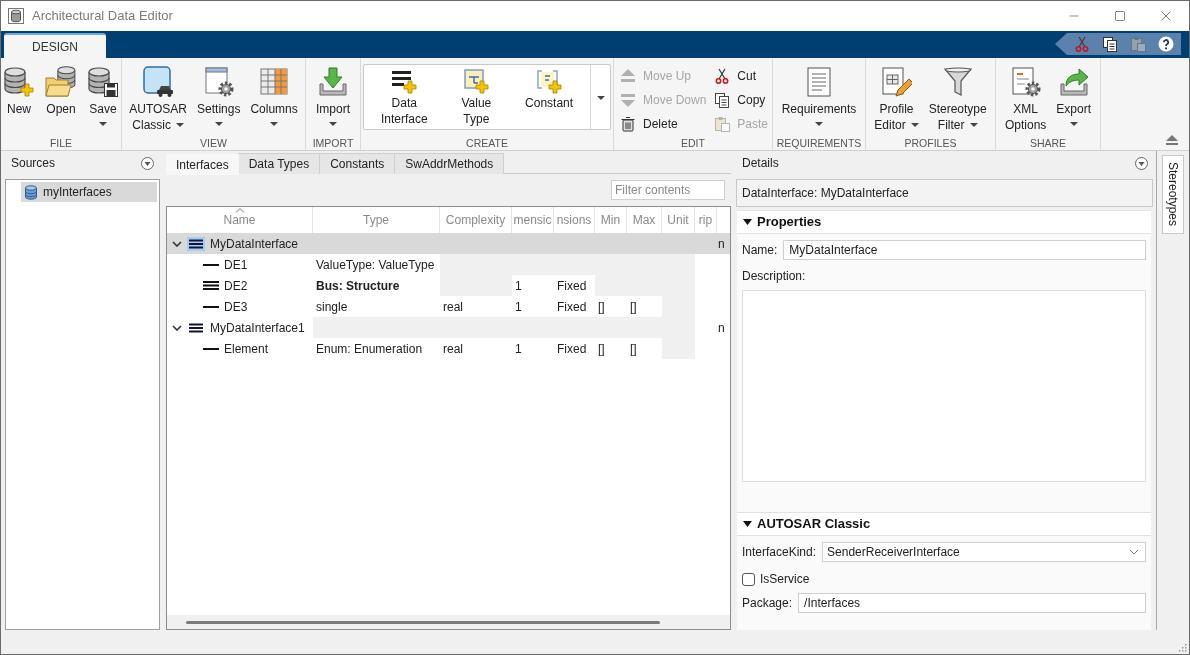 The width and height of the screenshot is (1190, 655). I want to click on requirements-button: Requirements, so click(819, 95).